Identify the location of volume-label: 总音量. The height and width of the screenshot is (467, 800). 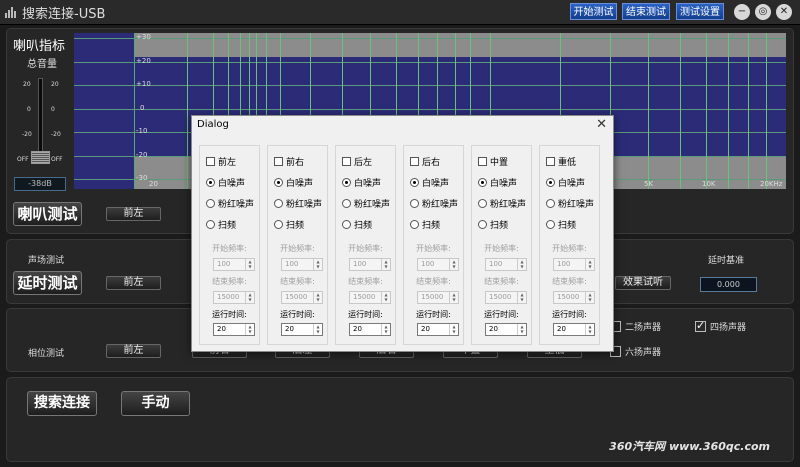
(42, 64).